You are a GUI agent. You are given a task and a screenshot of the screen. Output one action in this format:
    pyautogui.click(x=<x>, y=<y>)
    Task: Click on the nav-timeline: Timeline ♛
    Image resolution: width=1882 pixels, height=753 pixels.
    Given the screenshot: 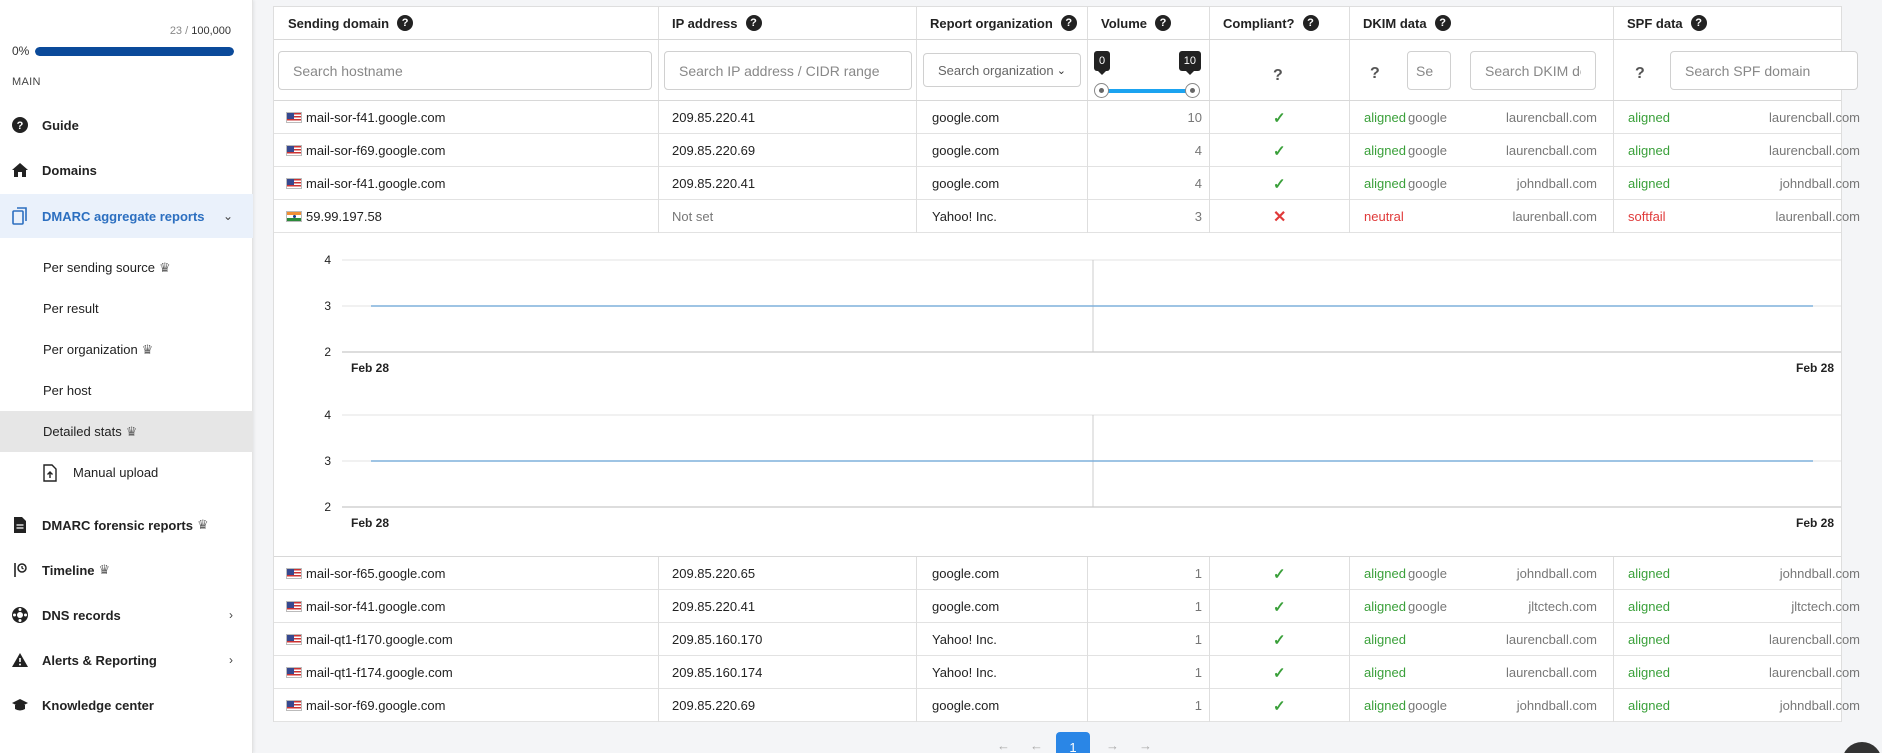 What is the action you would take?
    pyautogui.click(x=126, y=570)
    